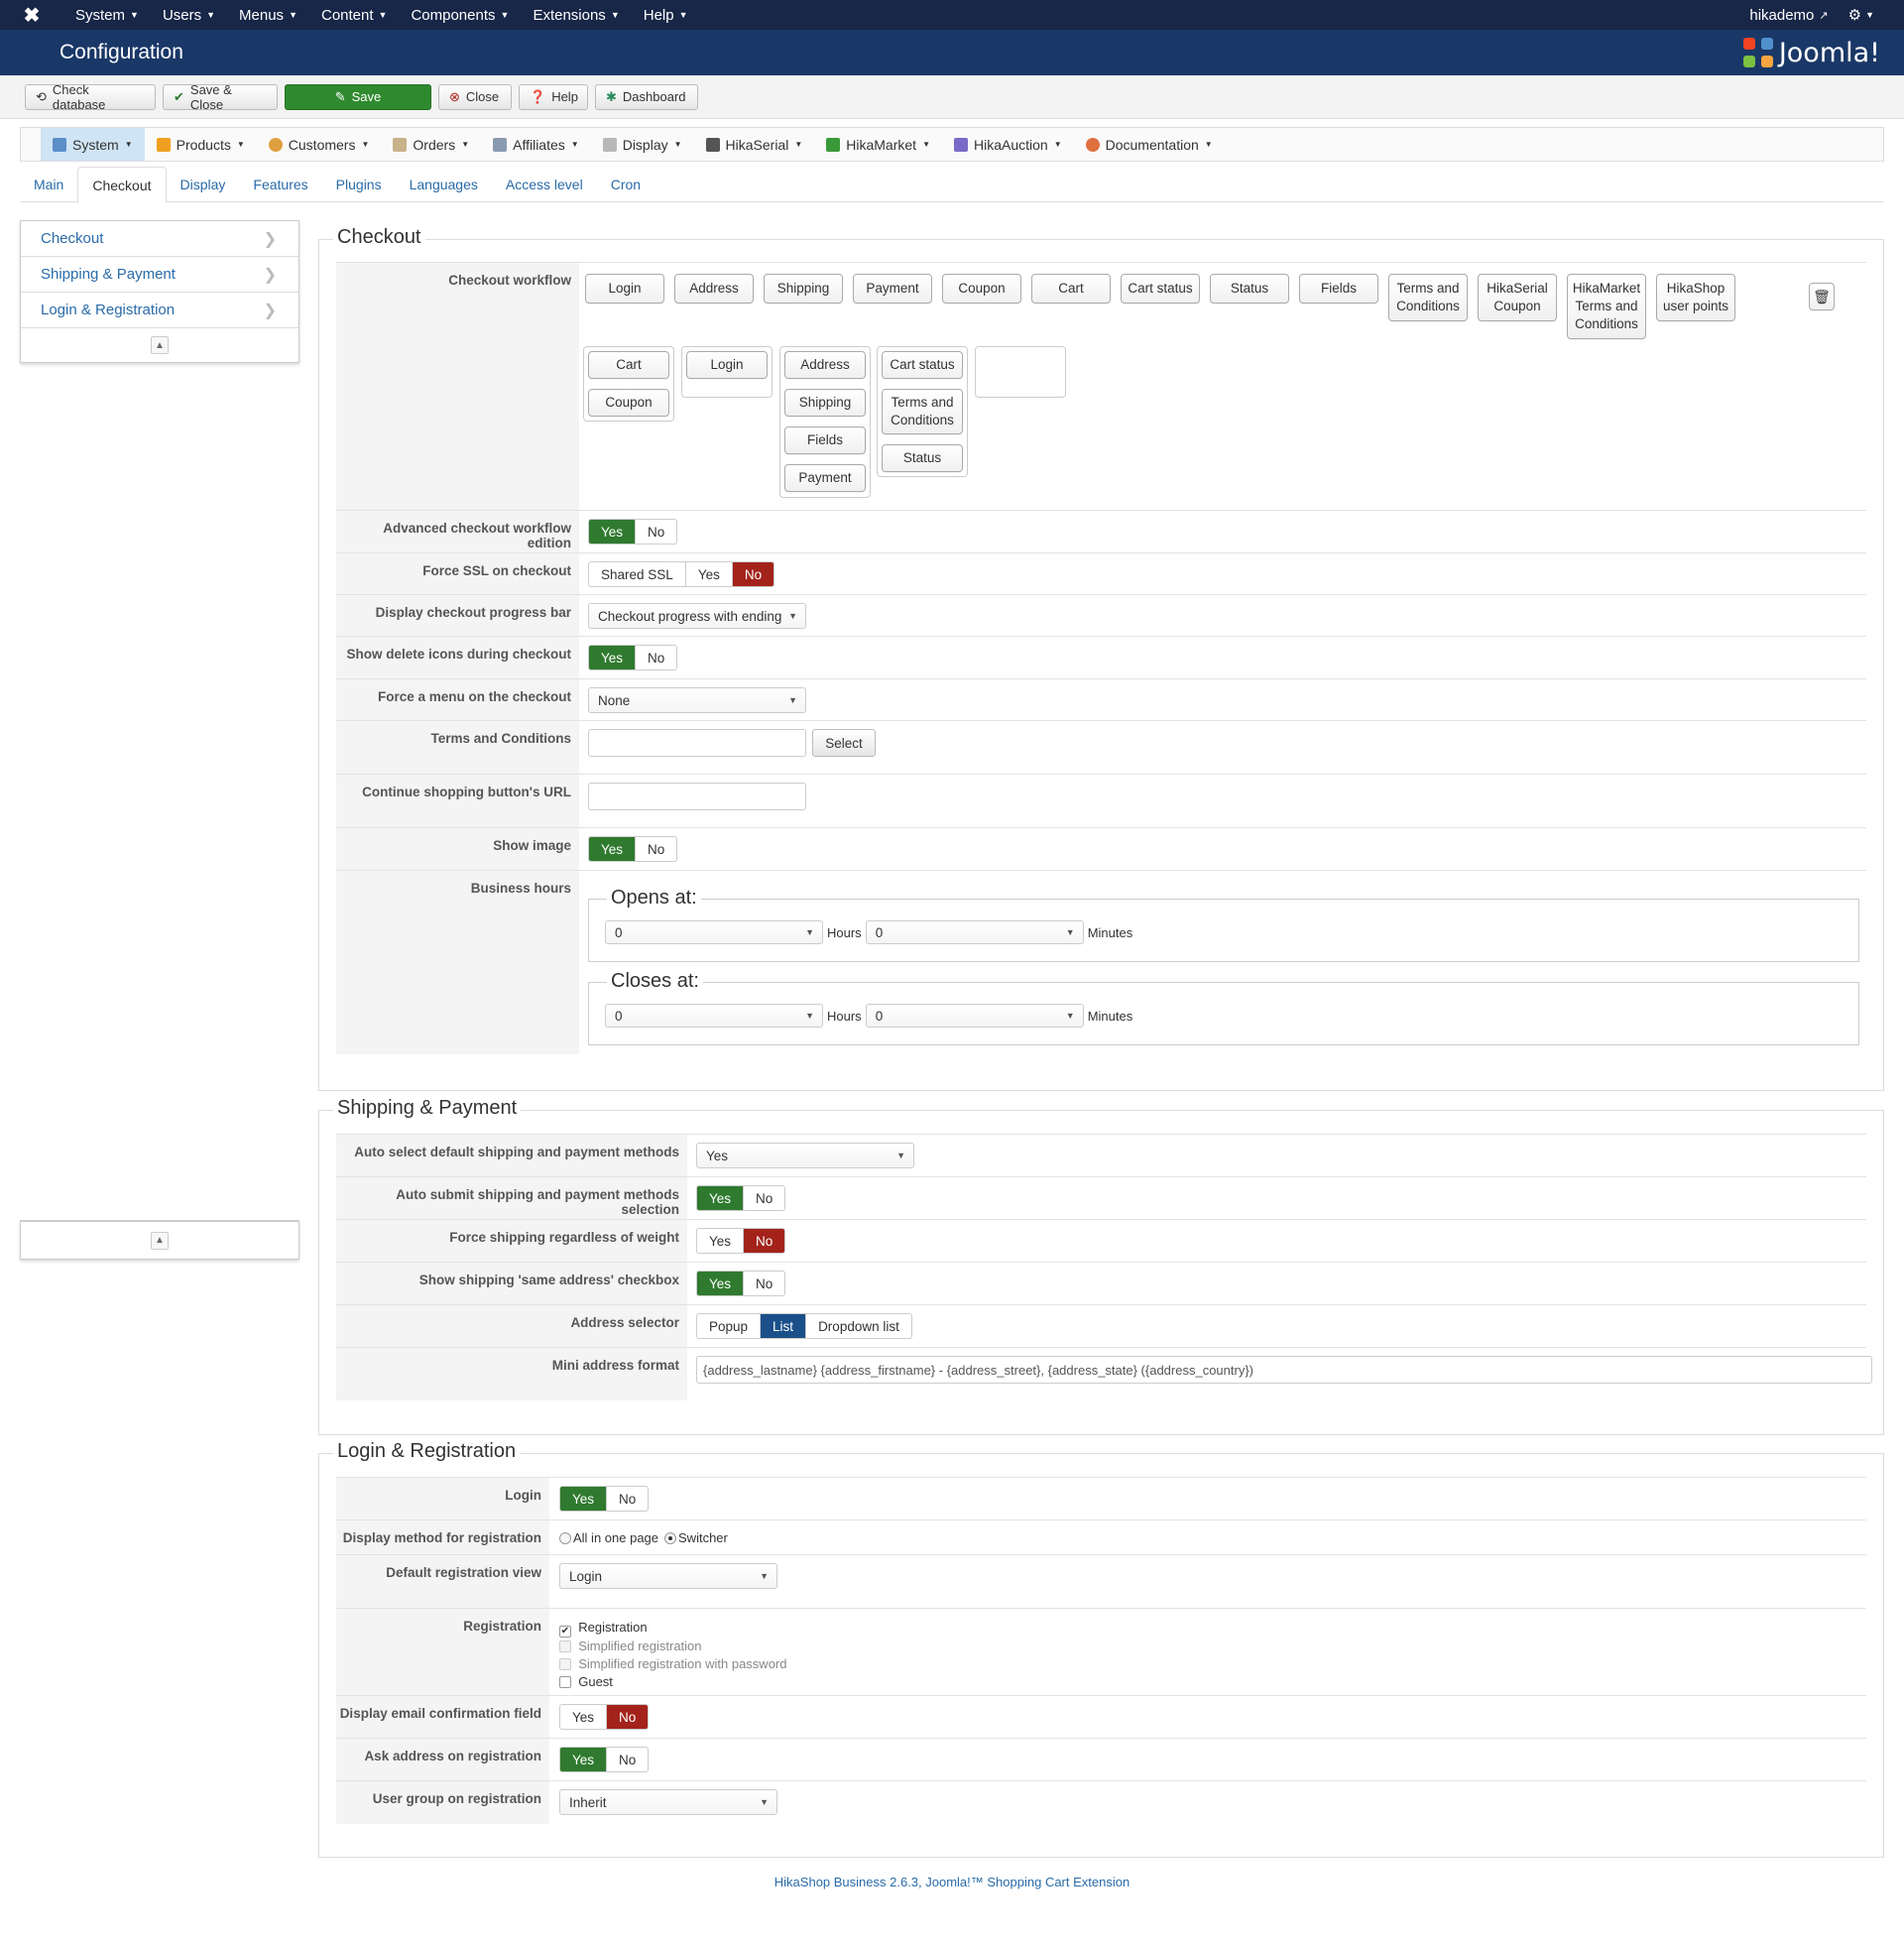  Describe the element at coordinates (31, 15) in the screenshot. I see `joomla-icon: ✖` at that location.